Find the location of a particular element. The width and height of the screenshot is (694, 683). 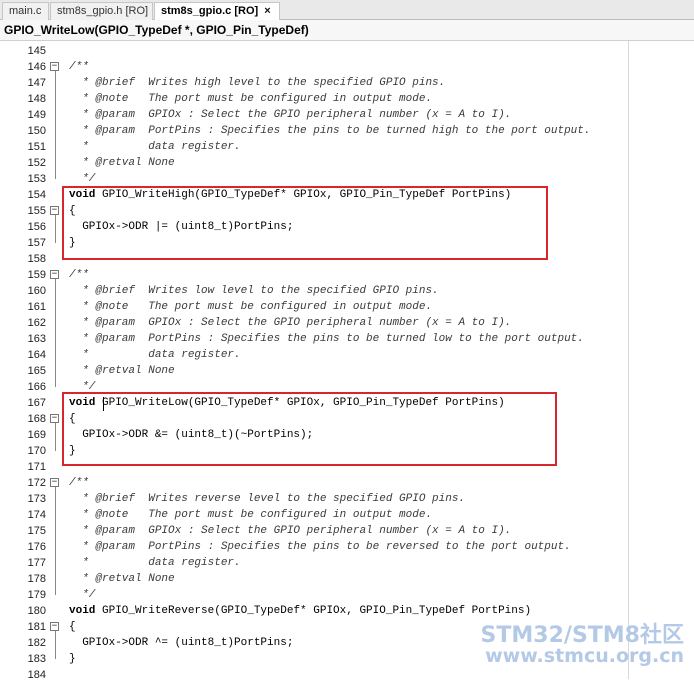

code-line: 177 * data register. is located at coordinates (347, 563).